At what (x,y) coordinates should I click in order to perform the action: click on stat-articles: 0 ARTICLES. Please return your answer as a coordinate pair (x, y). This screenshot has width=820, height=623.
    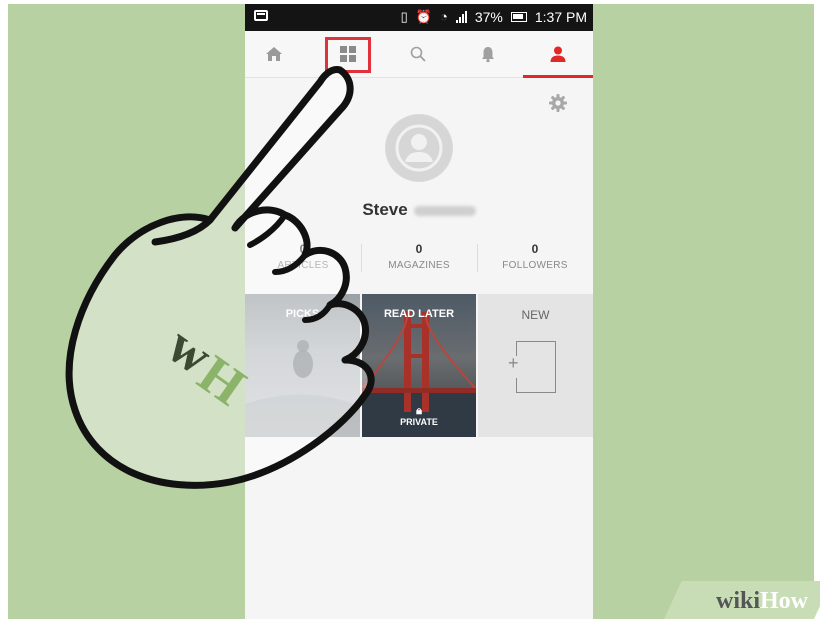
    Looking at the image, I should click on (303, 256).